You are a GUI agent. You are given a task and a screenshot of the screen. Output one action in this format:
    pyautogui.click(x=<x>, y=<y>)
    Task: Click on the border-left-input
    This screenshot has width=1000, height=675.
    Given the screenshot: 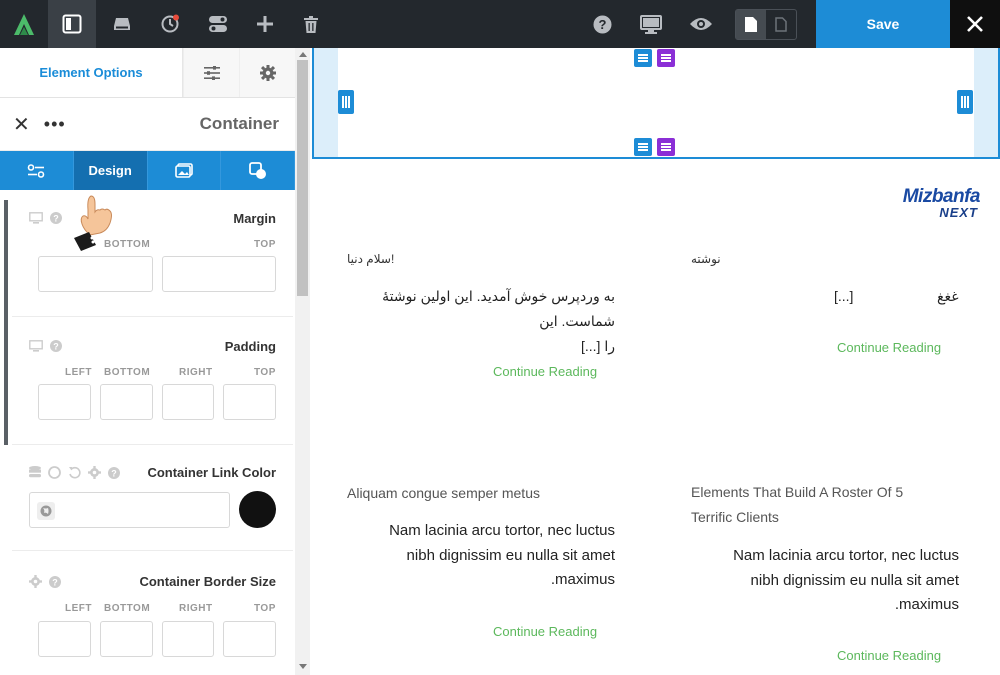 What is the action you would take?
    pyautogui.click(x=64, y=639)
    